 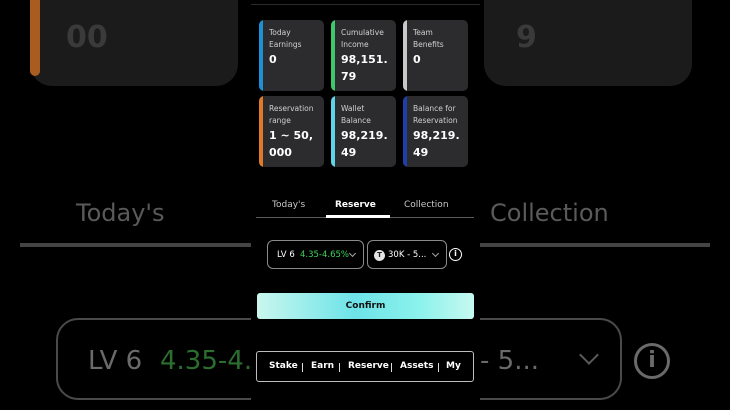 What do you see at coordinates (595, 245) in the screenshot?
I see `bg-tabs-line-right` at bounding box center [595, 245].